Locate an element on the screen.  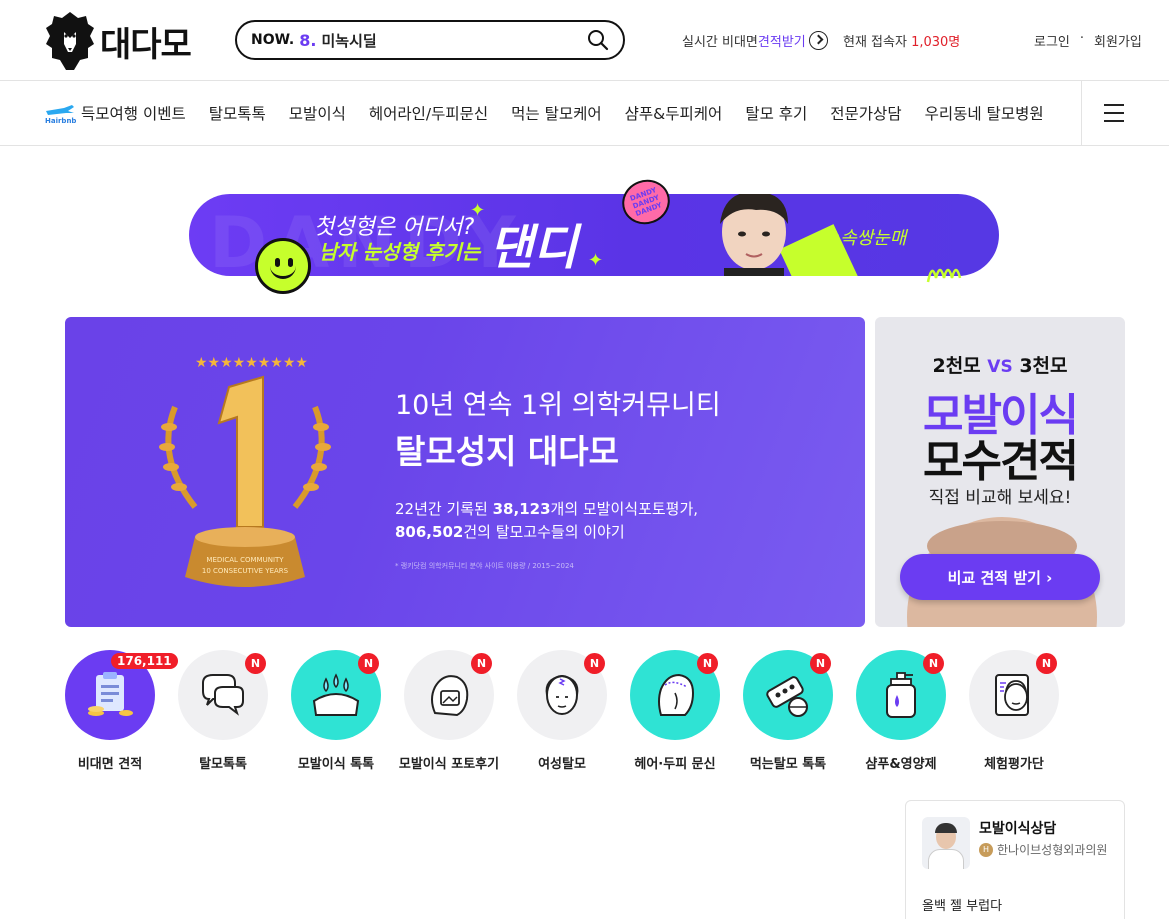
hero-title-line2: 탈모성지 대다모 is located at coordinates (507, 451).